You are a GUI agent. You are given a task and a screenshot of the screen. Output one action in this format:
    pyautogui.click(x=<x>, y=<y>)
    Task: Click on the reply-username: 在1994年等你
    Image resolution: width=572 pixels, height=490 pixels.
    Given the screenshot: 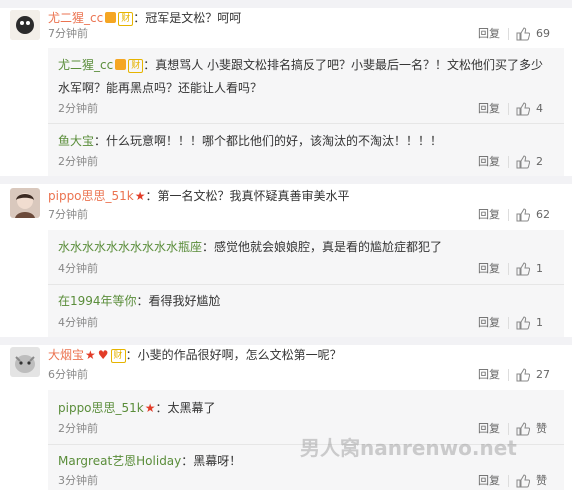 What is the action you would take?
    pyautogui.click(x=97, y=301)
    